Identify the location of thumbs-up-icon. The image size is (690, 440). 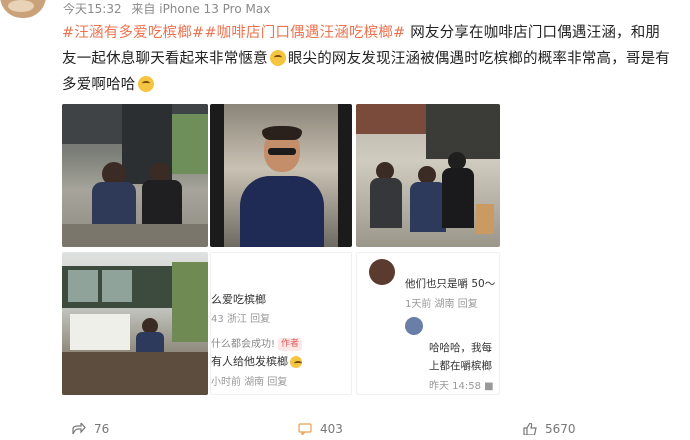
(530, 429).